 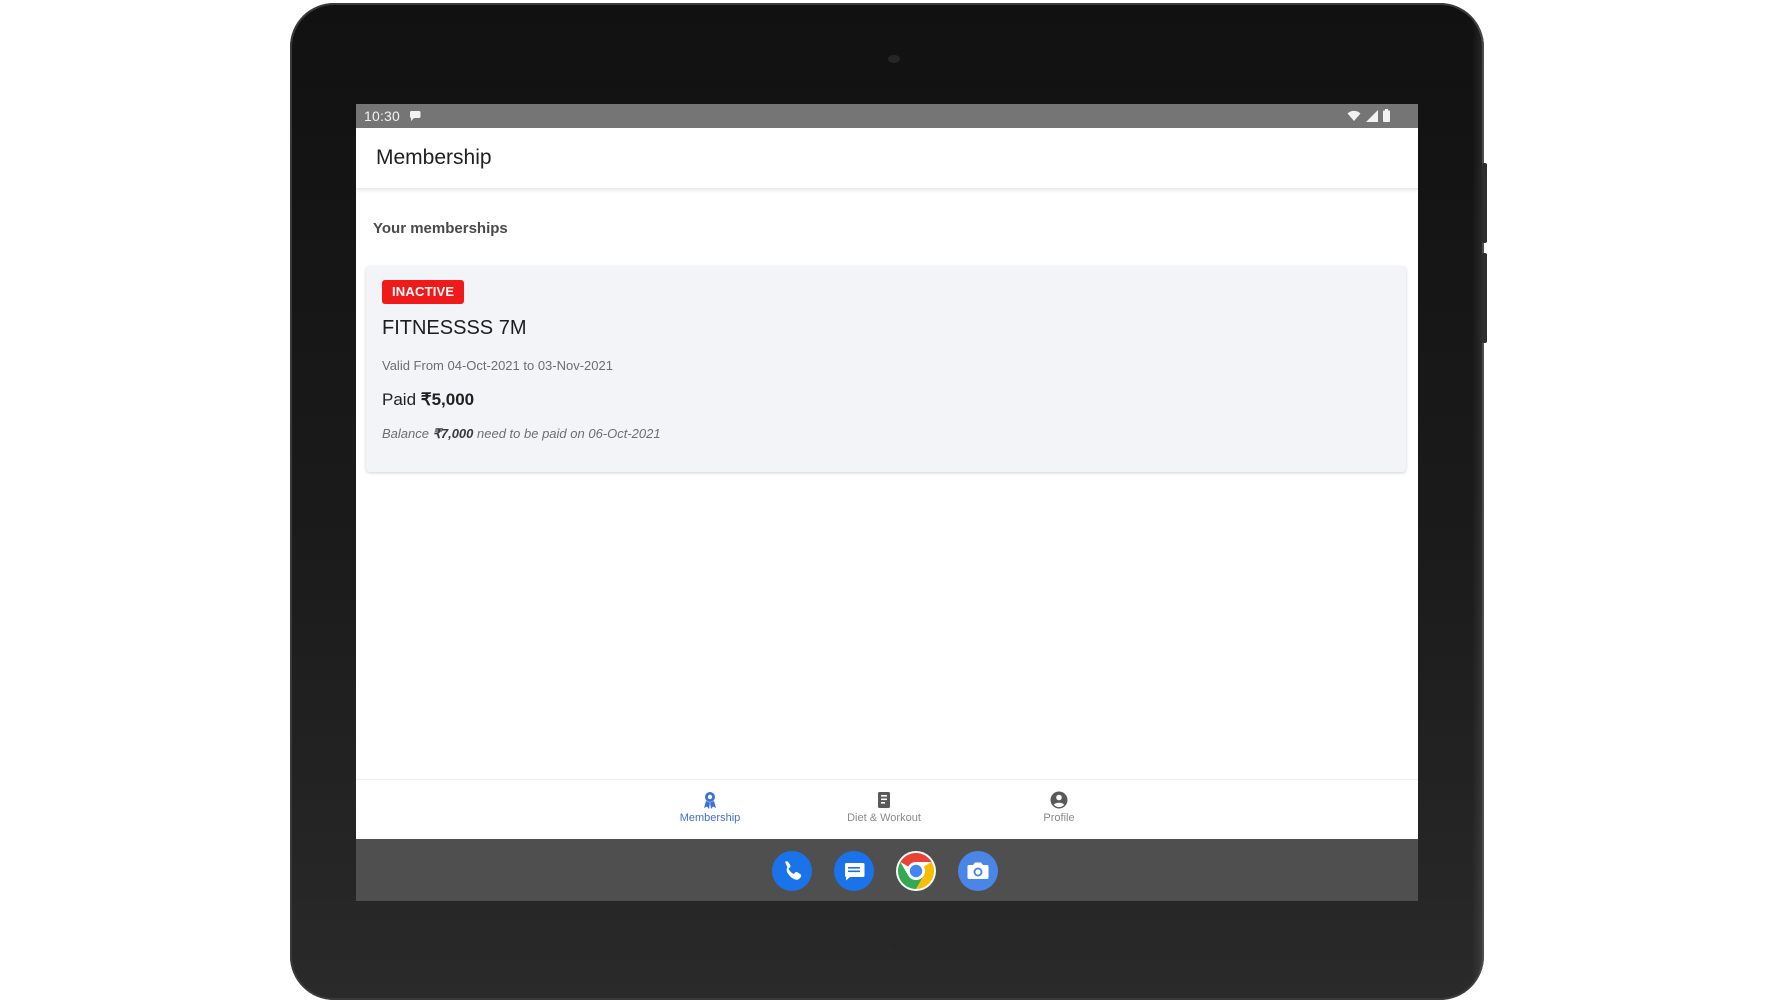 I want to click on nav-label-profile: Profile, so click(x=1059, y=818).